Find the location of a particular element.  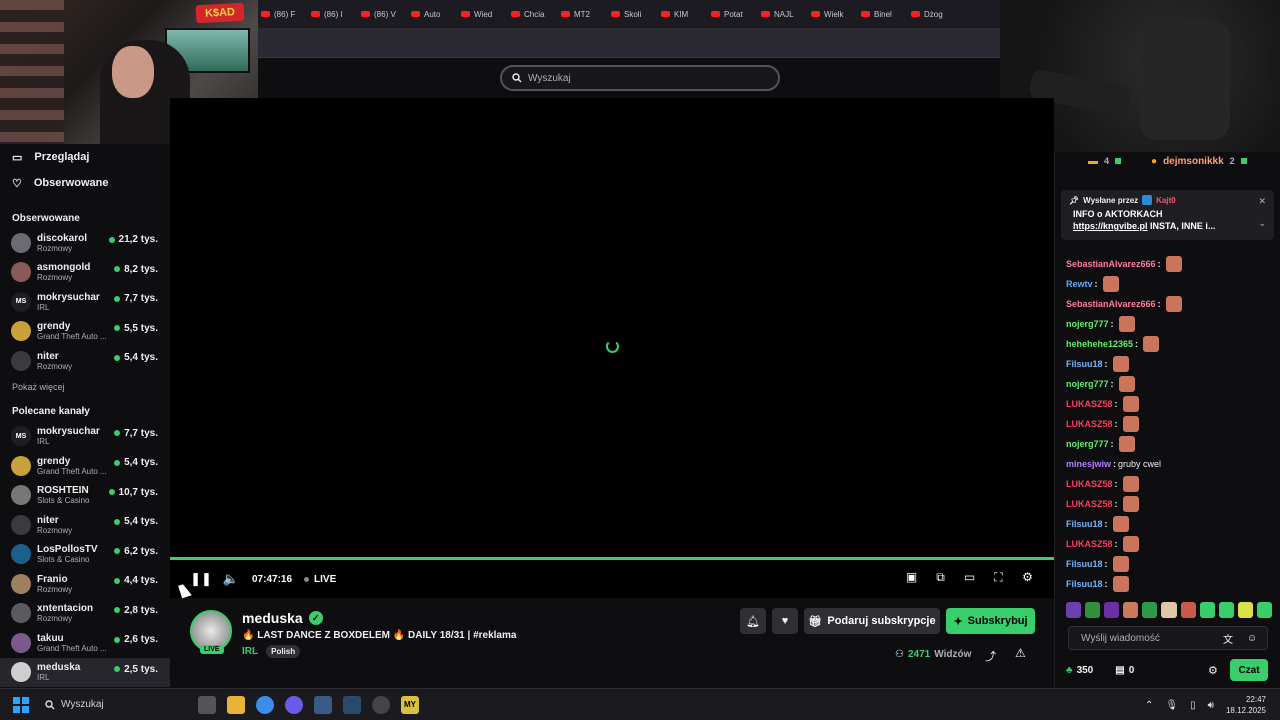

browser-tab: (86) V is located at coordinates (380, 14).